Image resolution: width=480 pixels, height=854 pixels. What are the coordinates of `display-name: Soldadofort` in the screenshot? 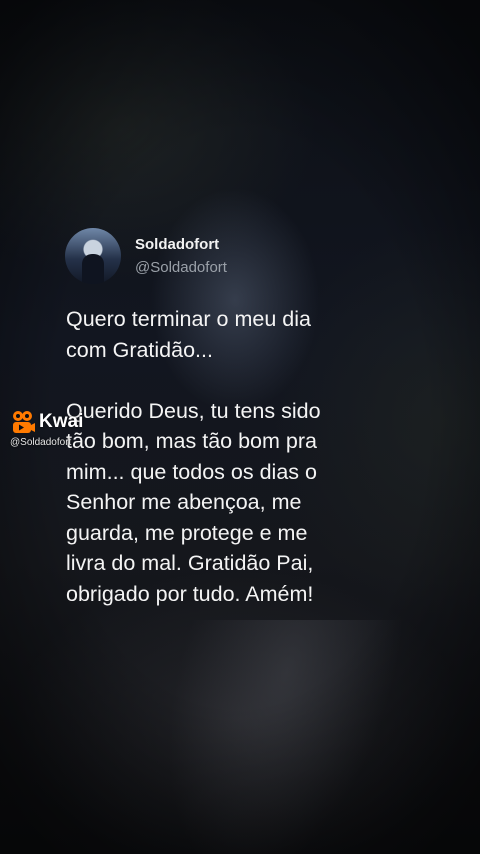 It's located at (181, 244).